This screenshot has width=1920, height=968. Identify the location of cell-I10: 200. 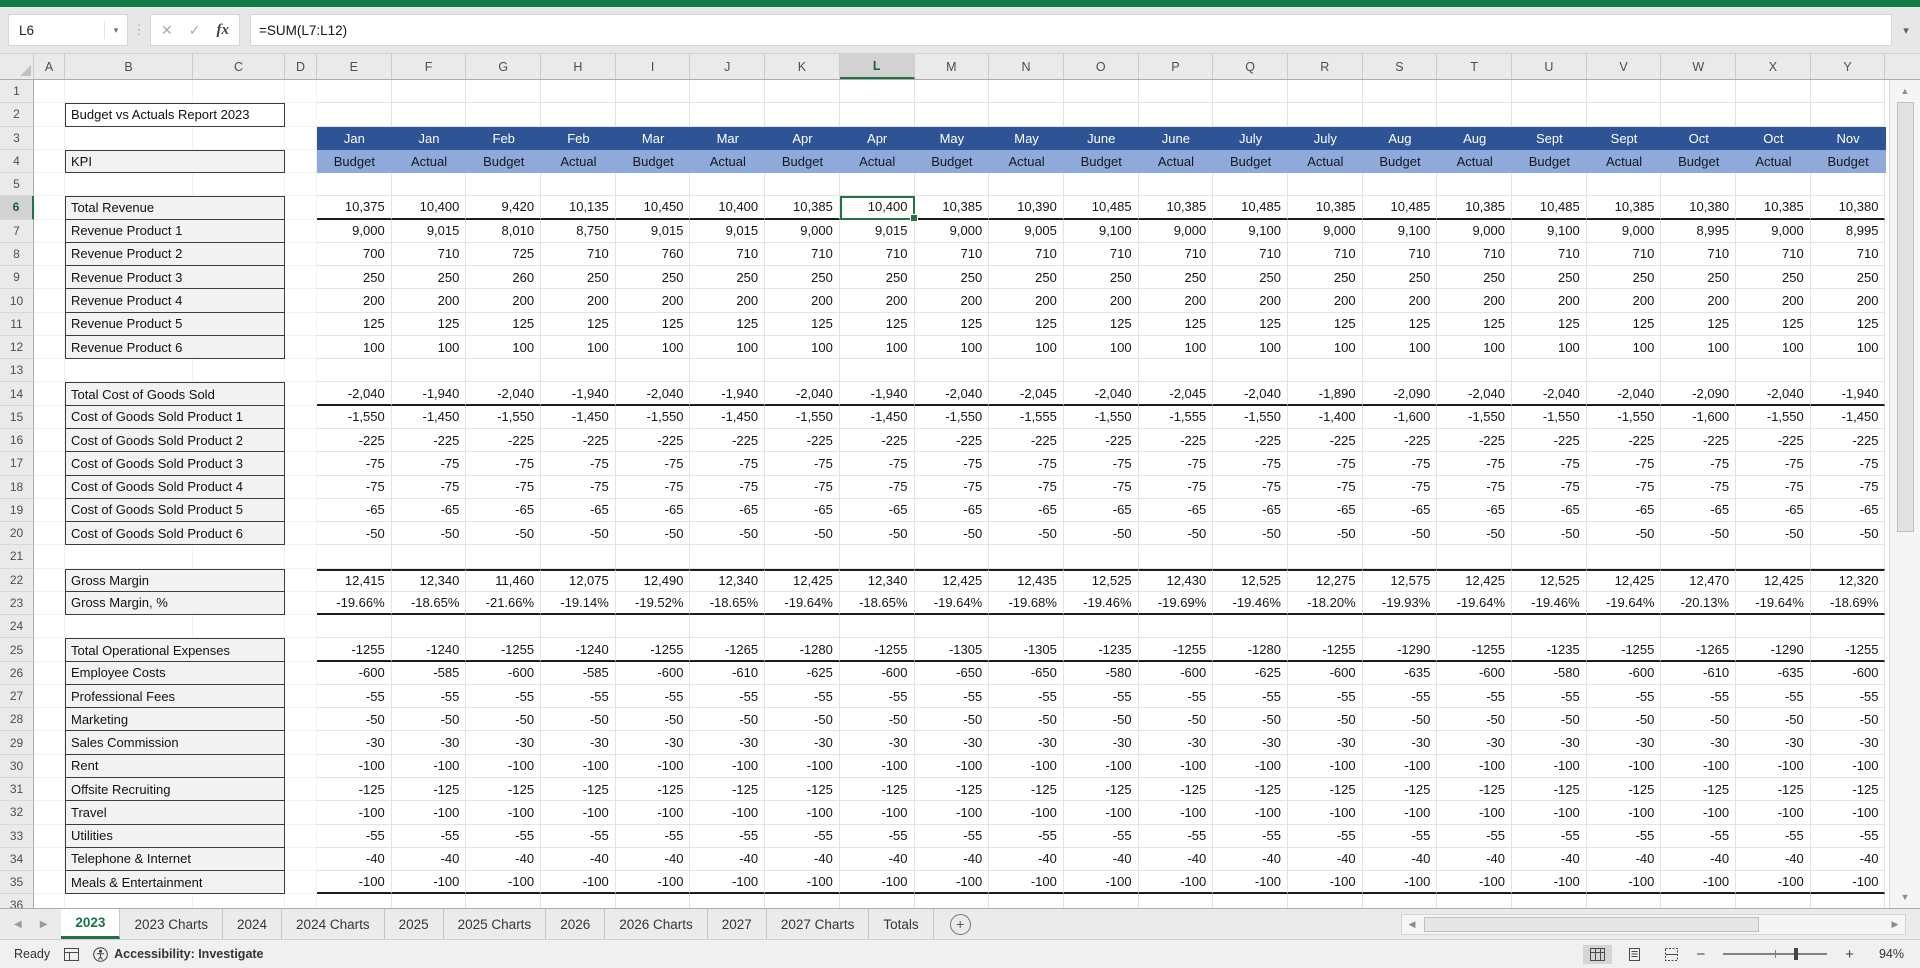
(653, 301).